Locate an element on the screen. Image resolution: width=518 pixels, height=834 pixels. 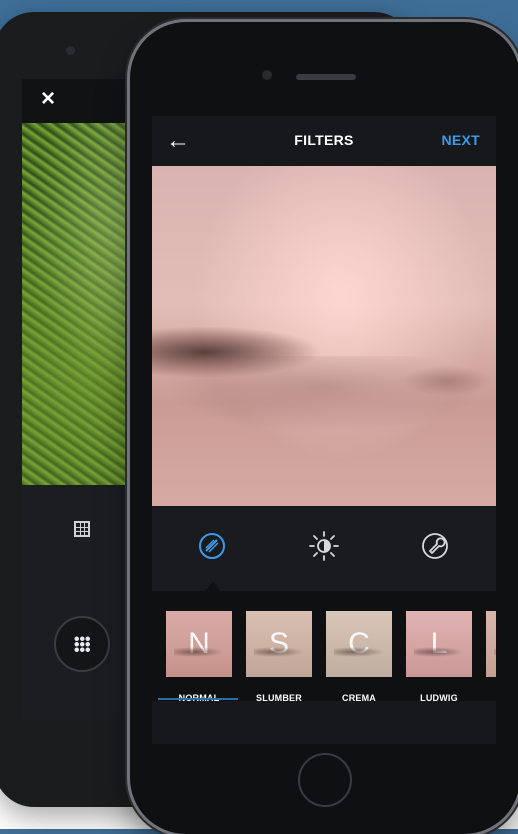
filter-thumbnail is located at coordinates (491, 644).